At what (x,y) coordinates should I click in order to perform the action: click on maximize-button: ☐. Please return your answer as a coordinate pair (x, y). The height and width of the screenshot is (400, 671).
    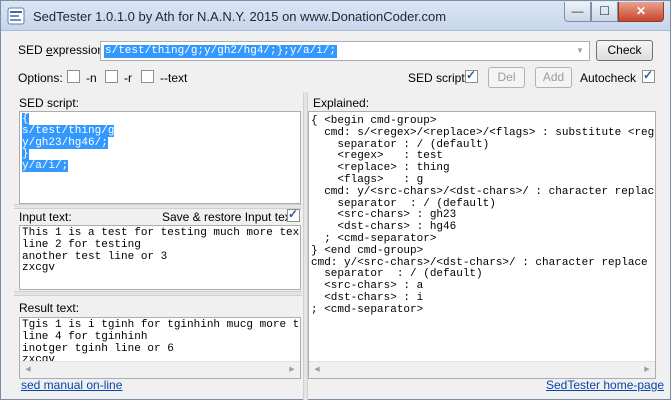
    Looking at the image, I should click on (604, 12).